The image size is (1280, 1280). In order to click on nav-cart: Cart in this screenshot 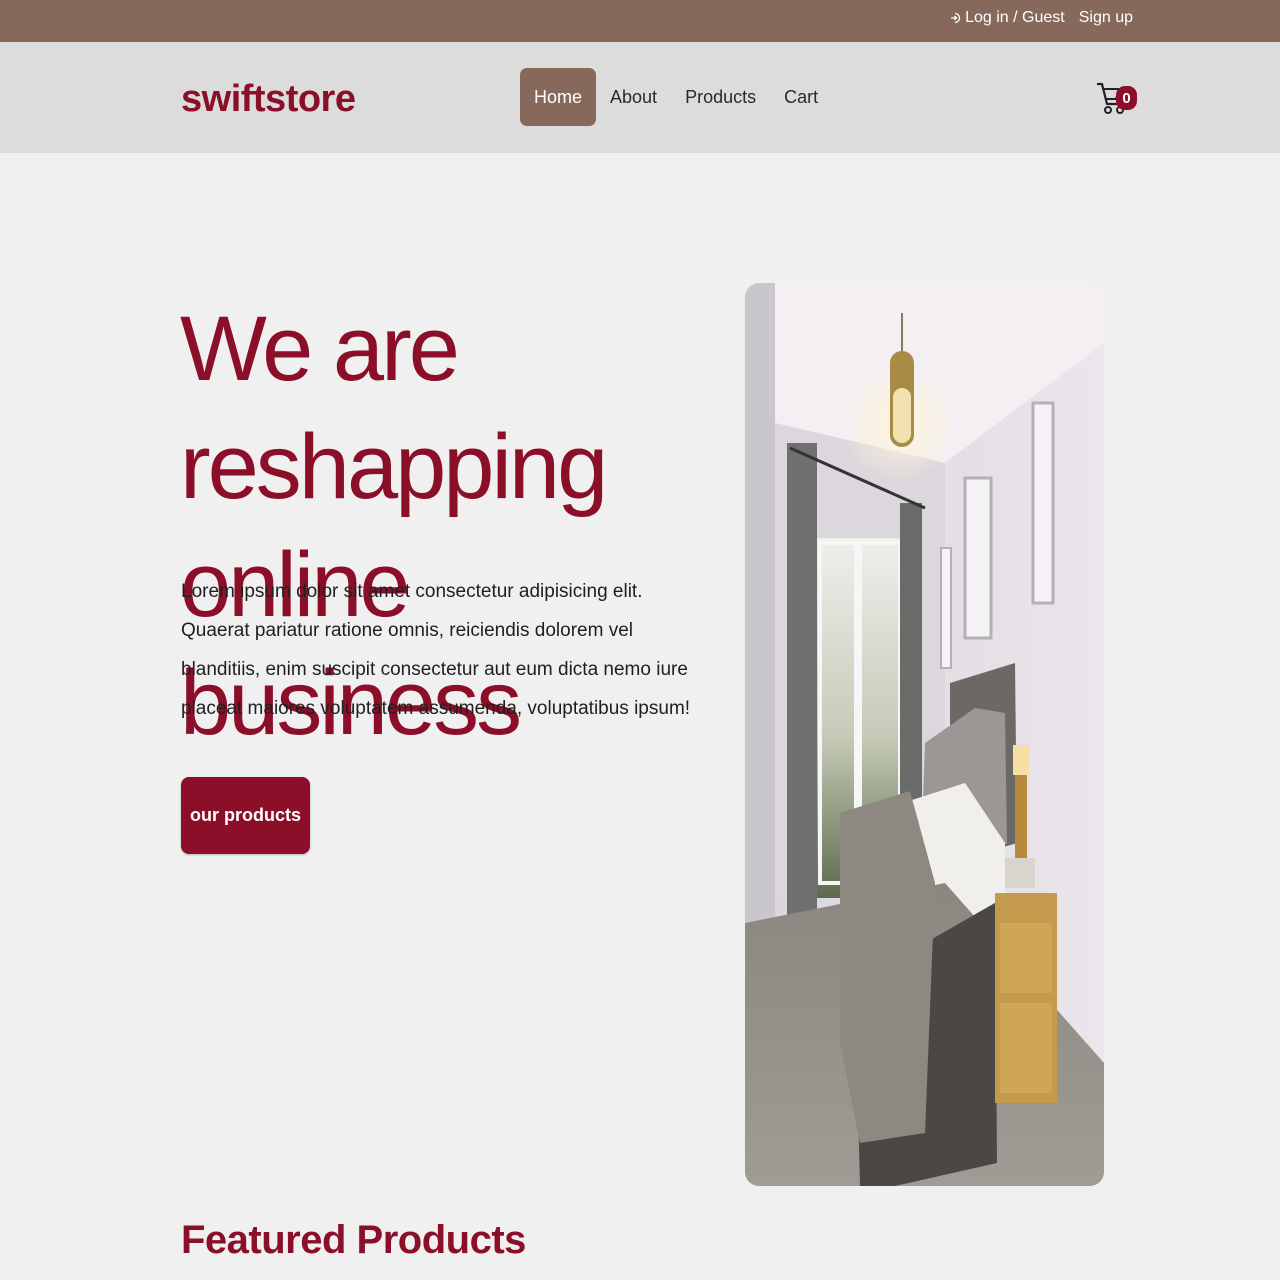, I will do `click(801, 97)`.